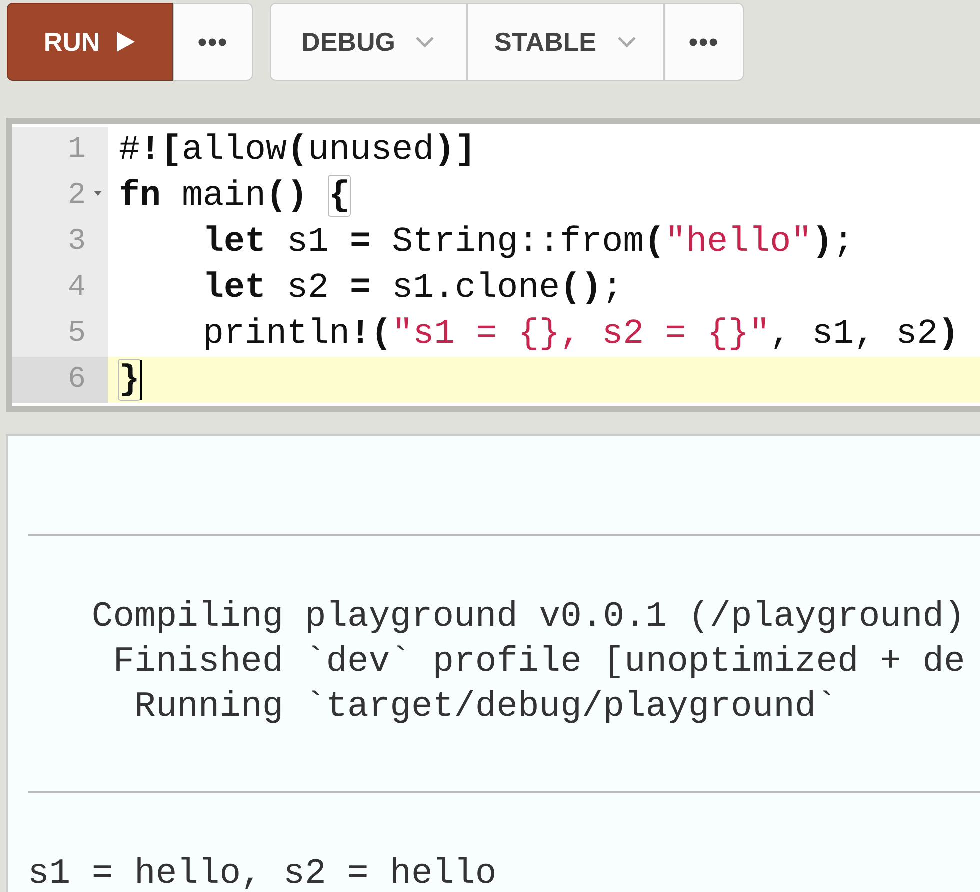 This screenshot has width=980, height=892. Describe the element at coordinates (77, 380) in the screenshot. I see `line-number: 6` at that location.